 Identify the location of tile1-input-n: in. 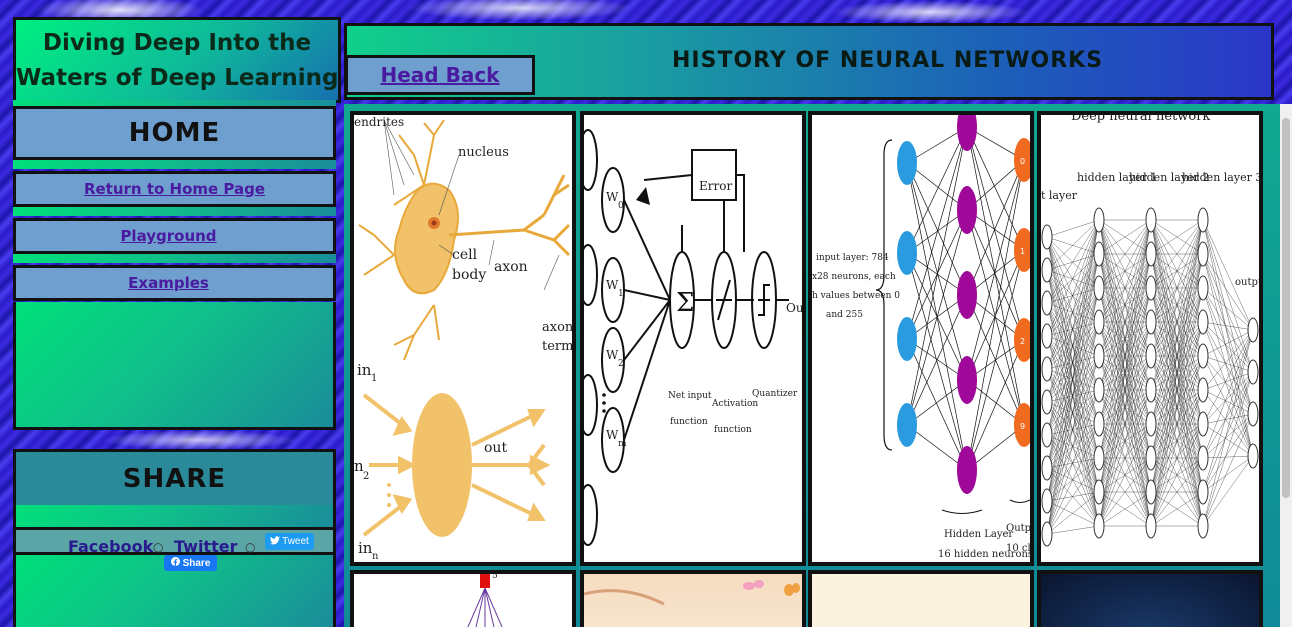
(365, 548).